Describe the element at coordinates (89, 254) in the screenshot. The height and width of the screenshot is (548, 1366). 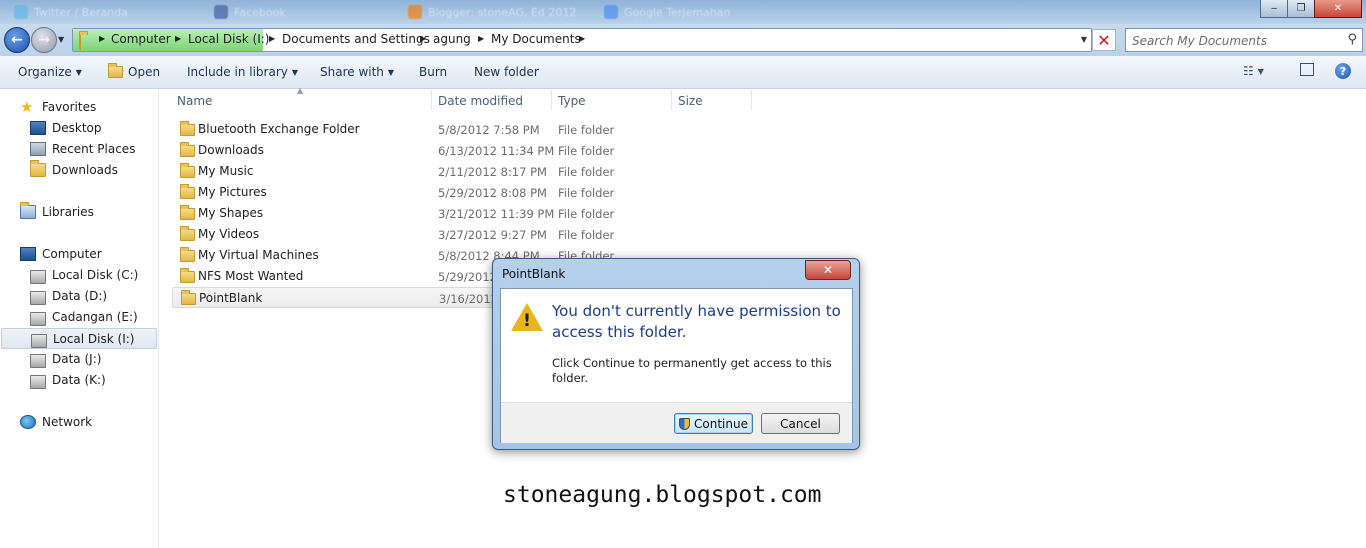
I see `nav-computer: Computer` at that location.